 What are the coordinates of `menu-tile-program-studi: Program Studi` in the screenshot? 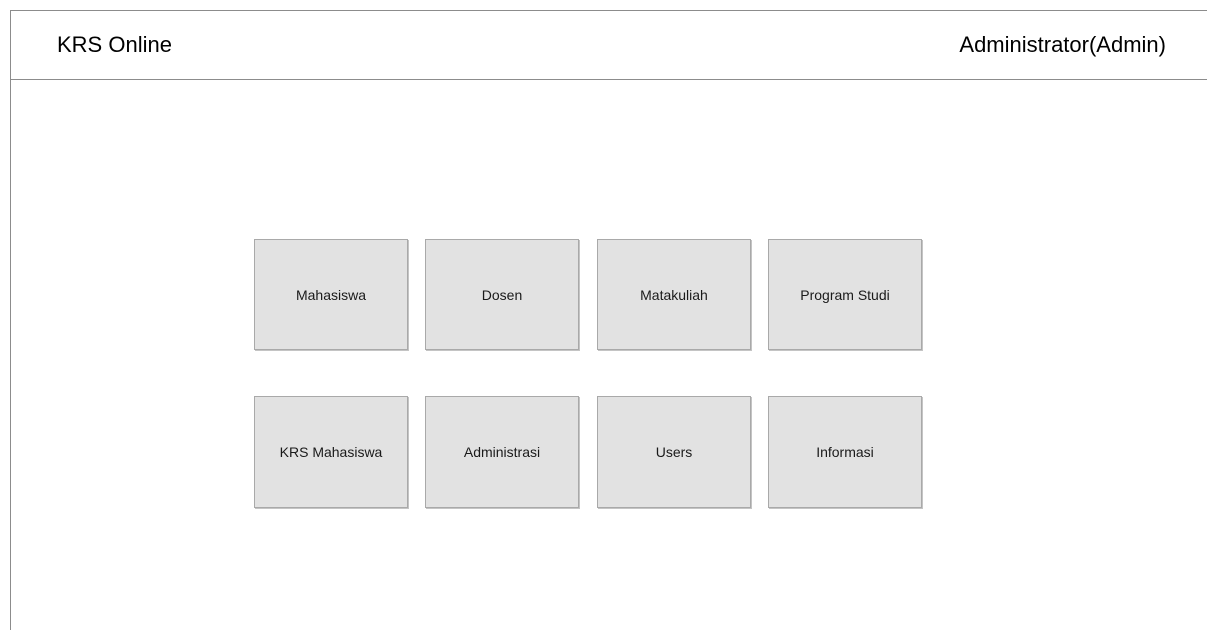 It's located at (845, 294).